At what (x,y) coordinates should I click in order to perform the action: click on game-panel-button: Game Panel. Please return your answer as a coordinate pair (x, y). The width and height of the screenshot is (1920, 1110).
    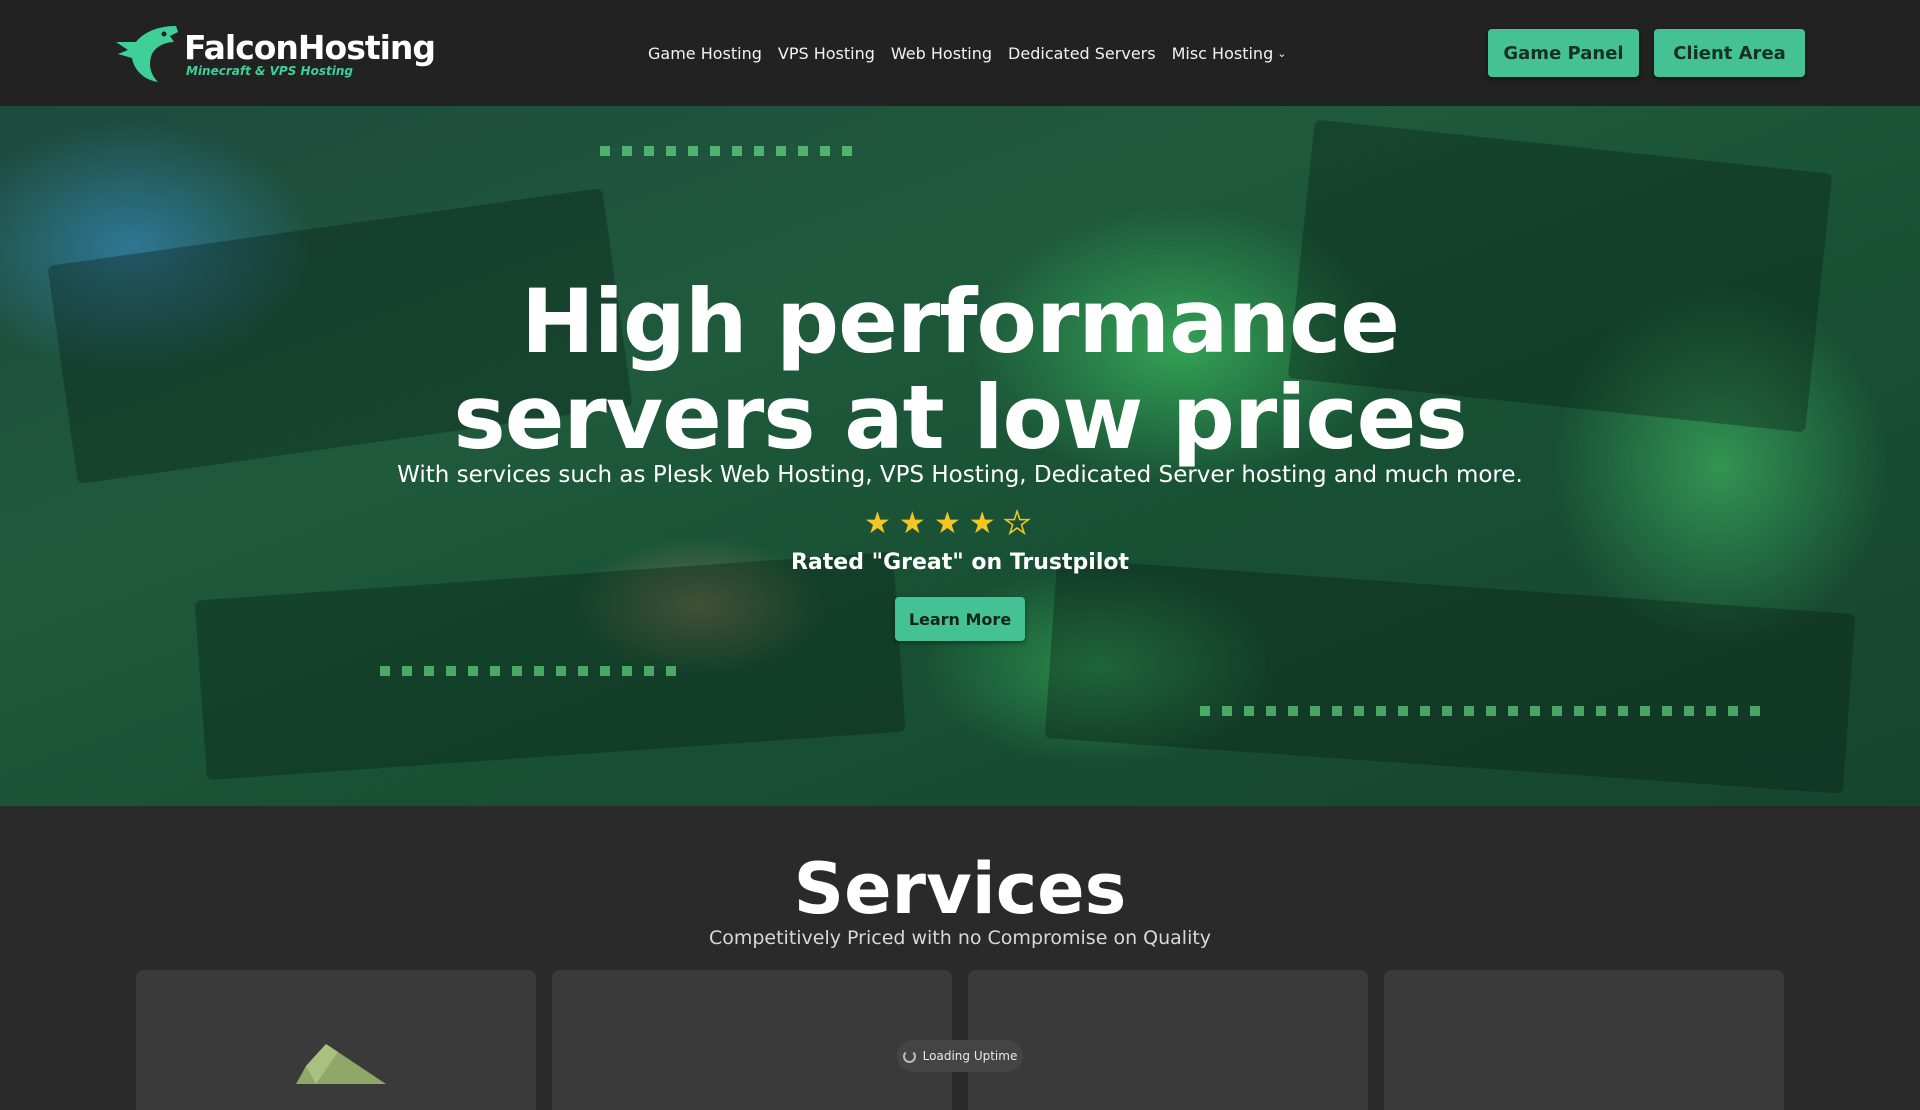
    Looking at the image, I should click on (1563, 53).